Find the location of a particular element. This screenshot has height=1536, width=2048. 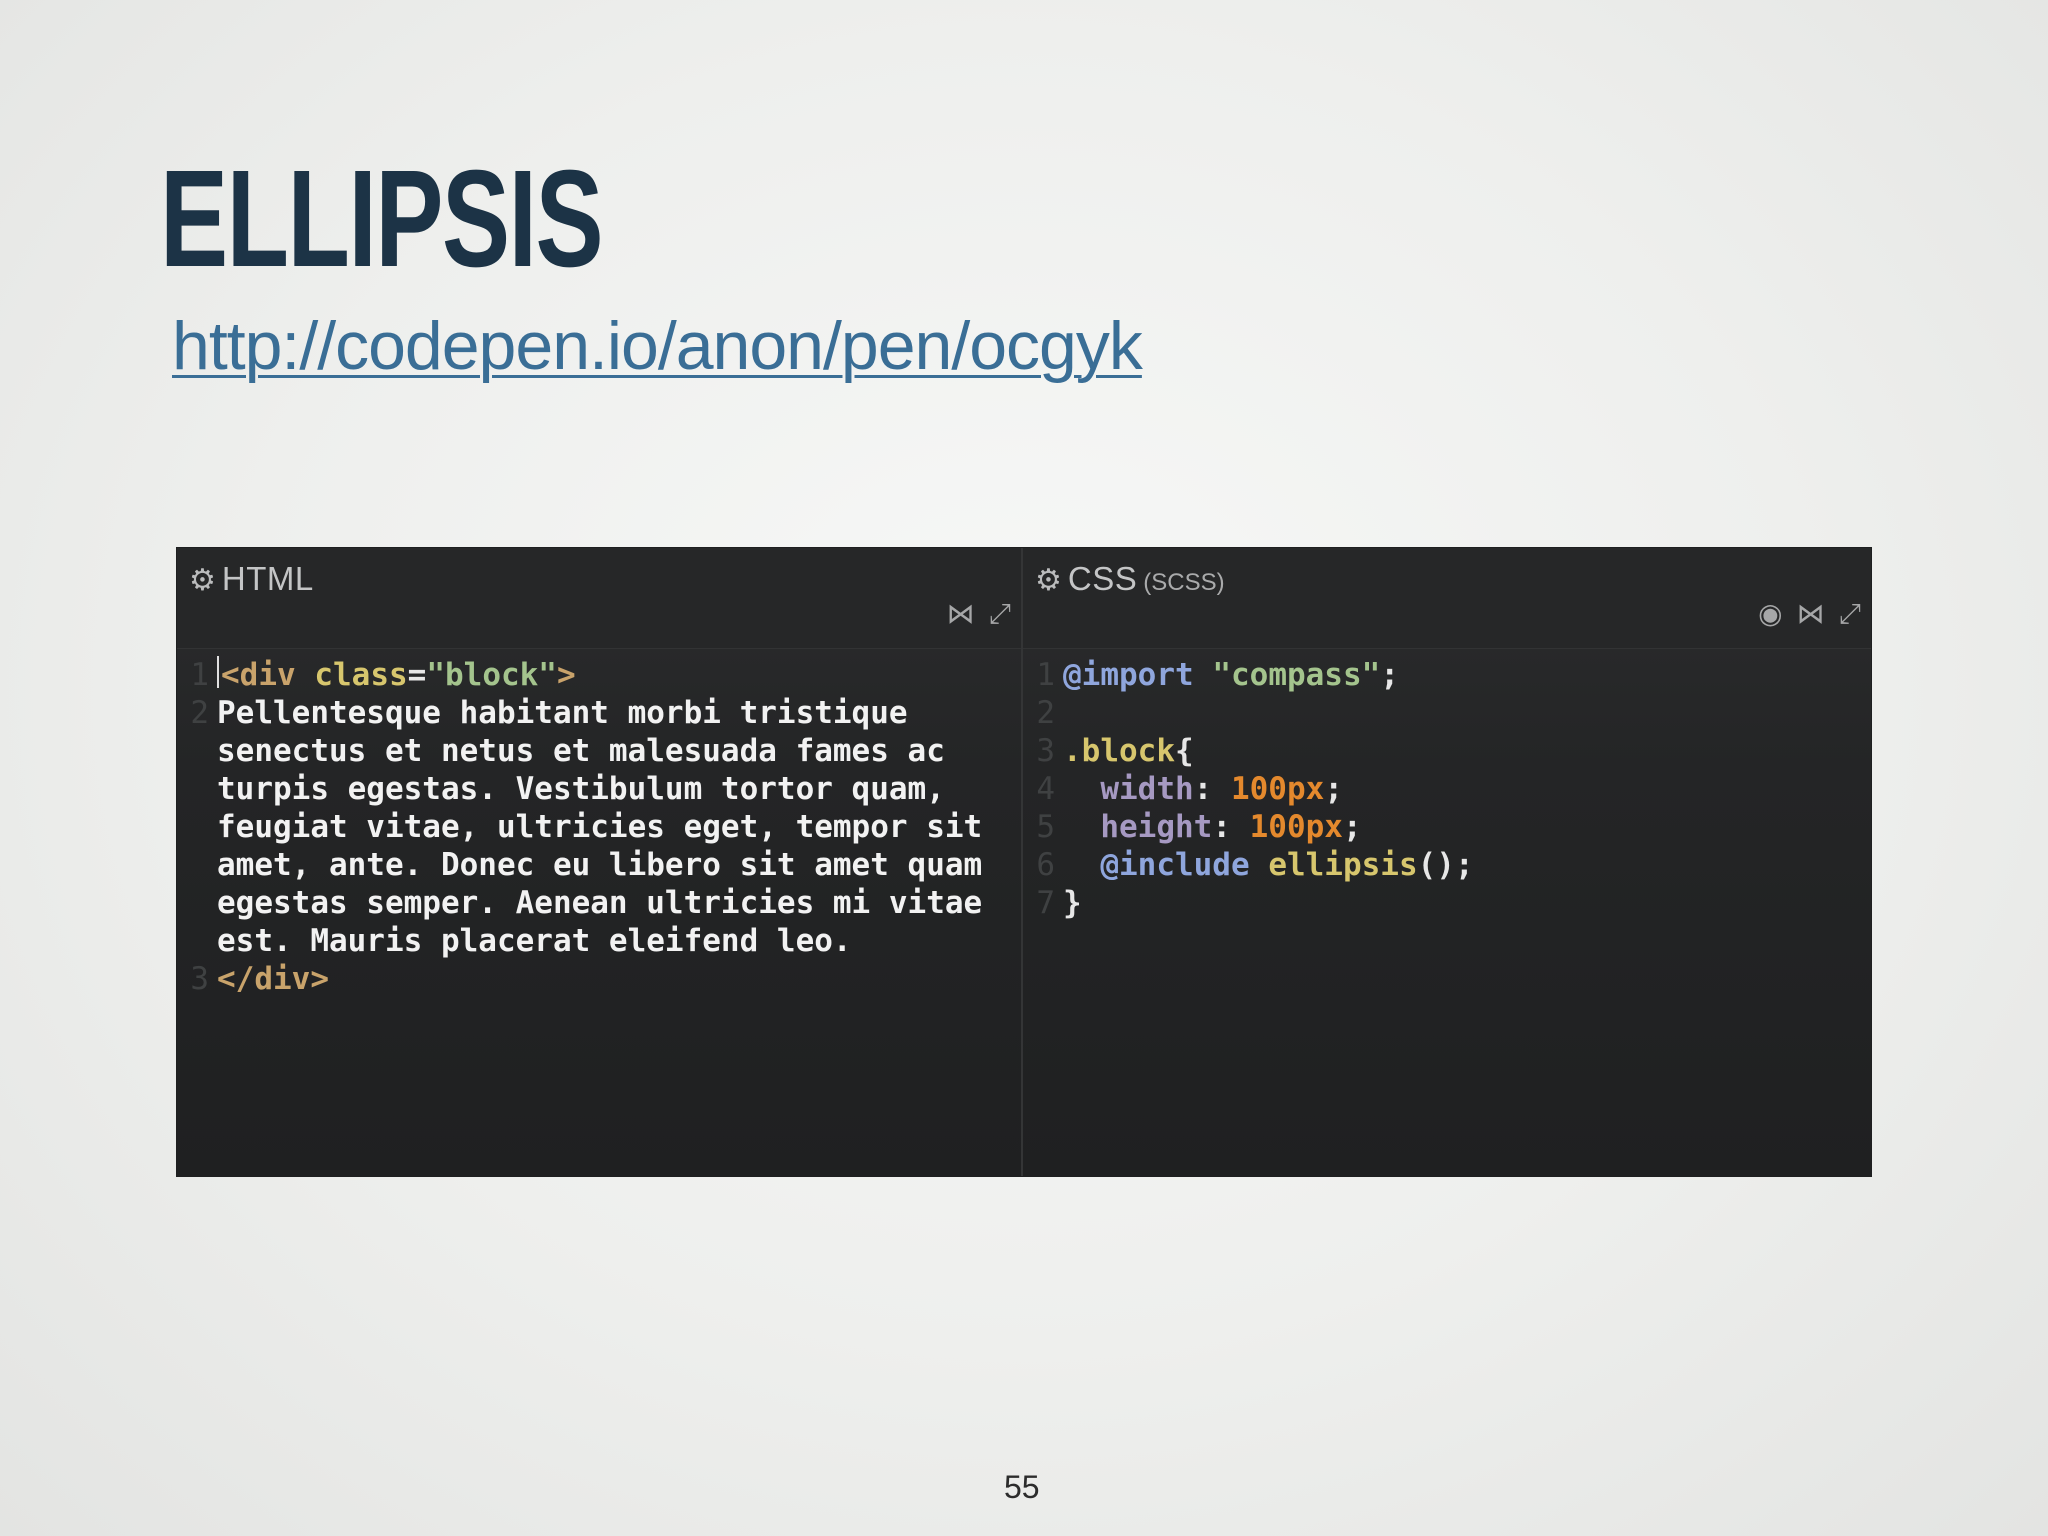

code-line: 1 @import "compass"; is located at coordinates (1447, 675).